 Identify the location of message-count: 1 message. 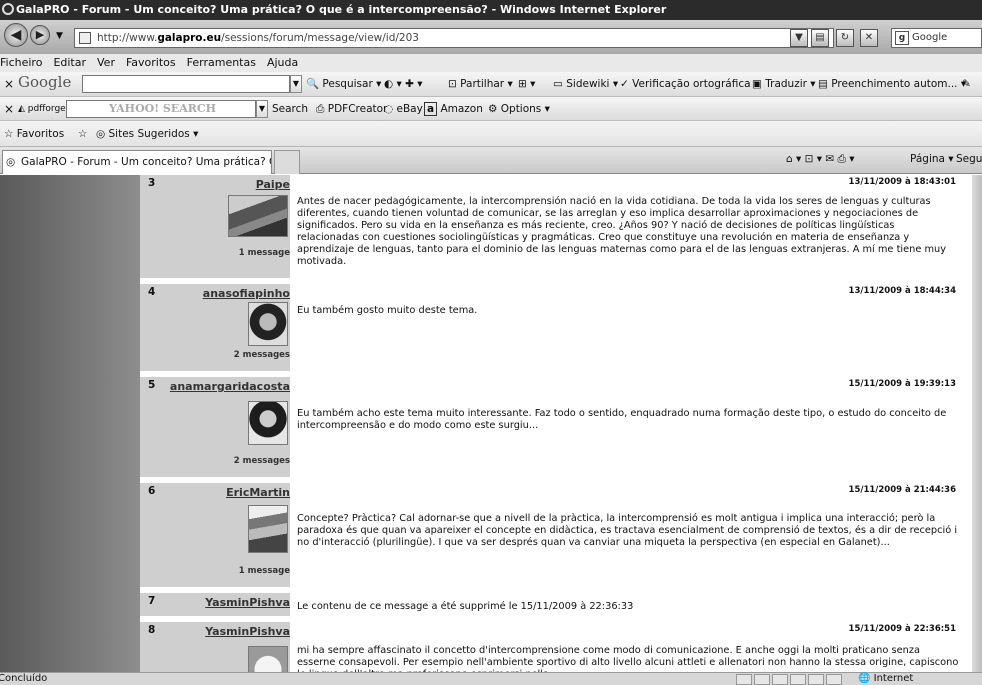
(264, 253).